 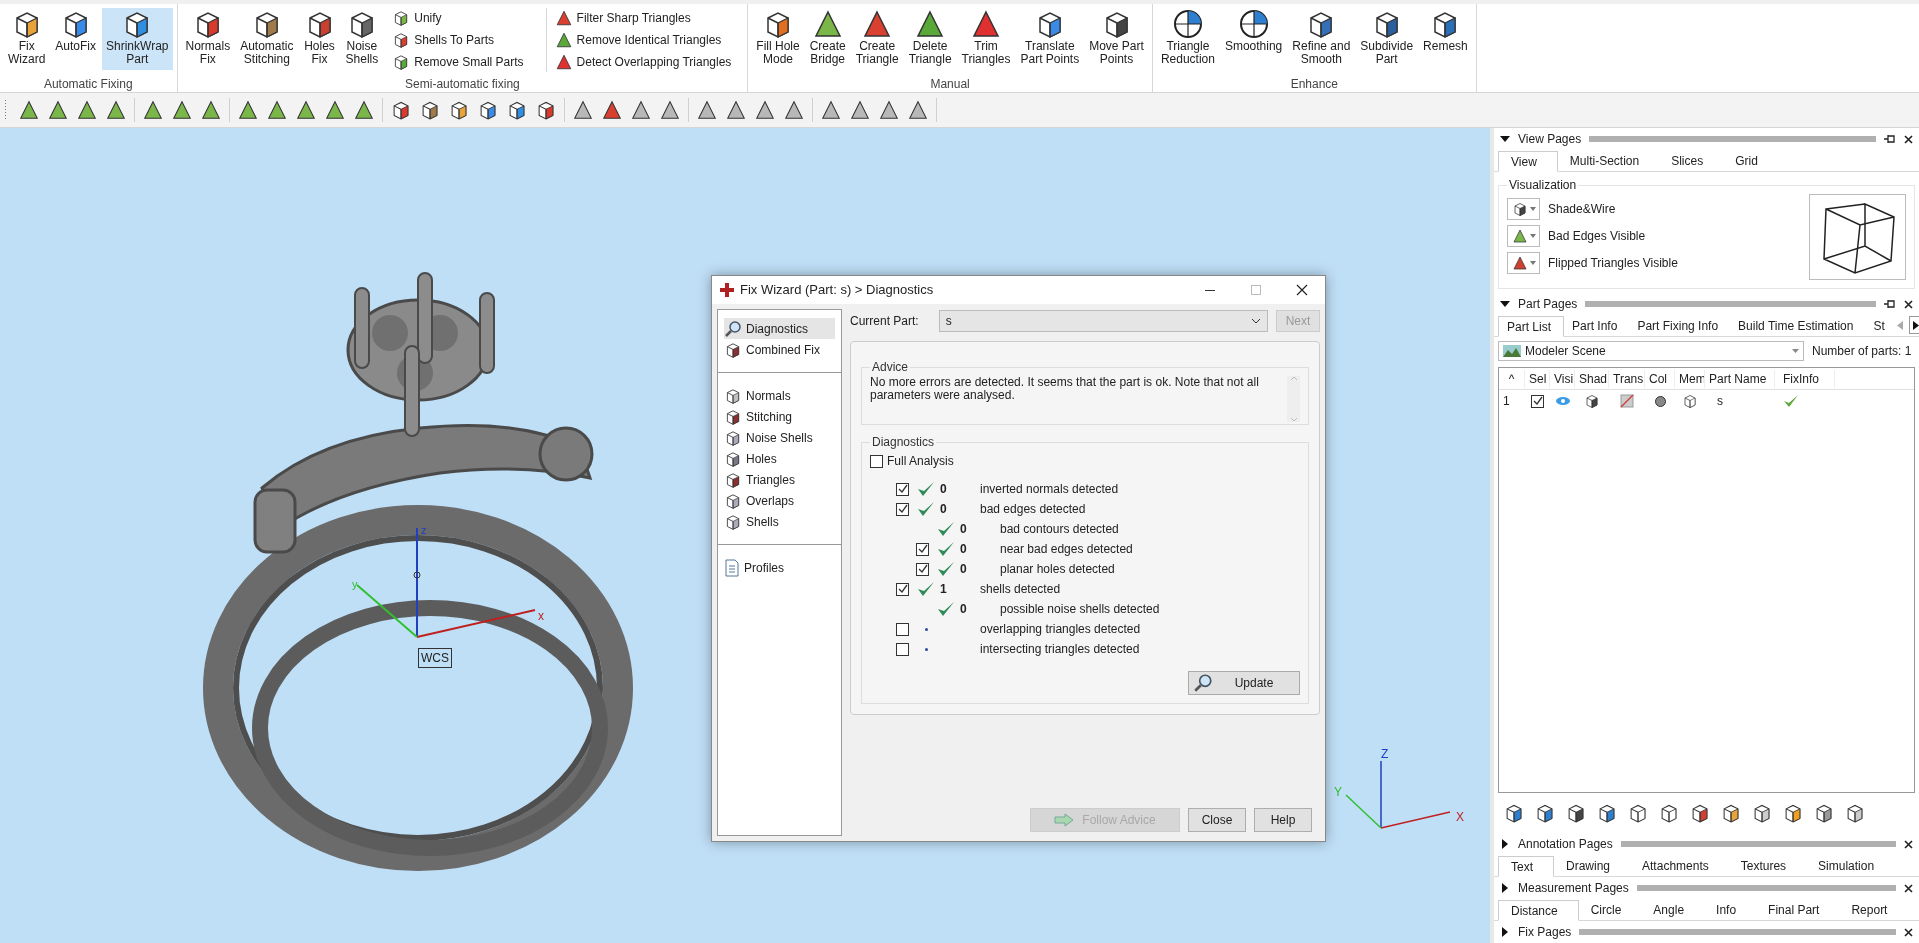 I want to click on dialog-button: Close, so click(x=1217, y=820).